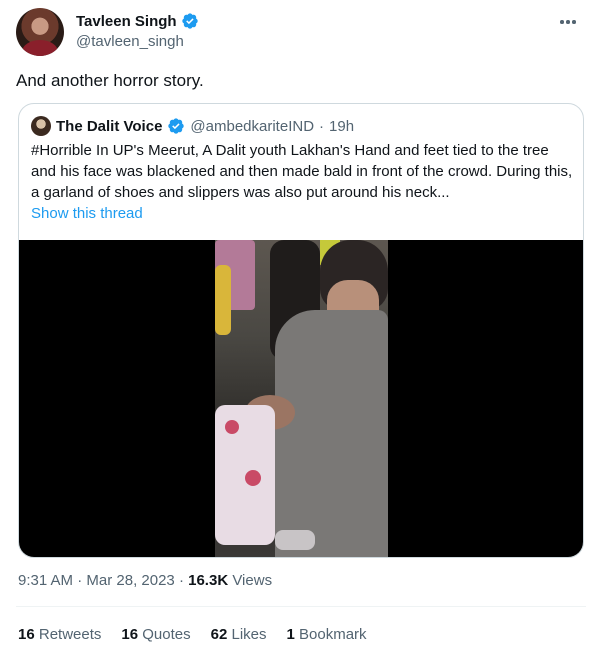  What do you see at coordinates (252, 580) in the screenshot?
I see `views-label: Views` at bounding box center [252, 580].